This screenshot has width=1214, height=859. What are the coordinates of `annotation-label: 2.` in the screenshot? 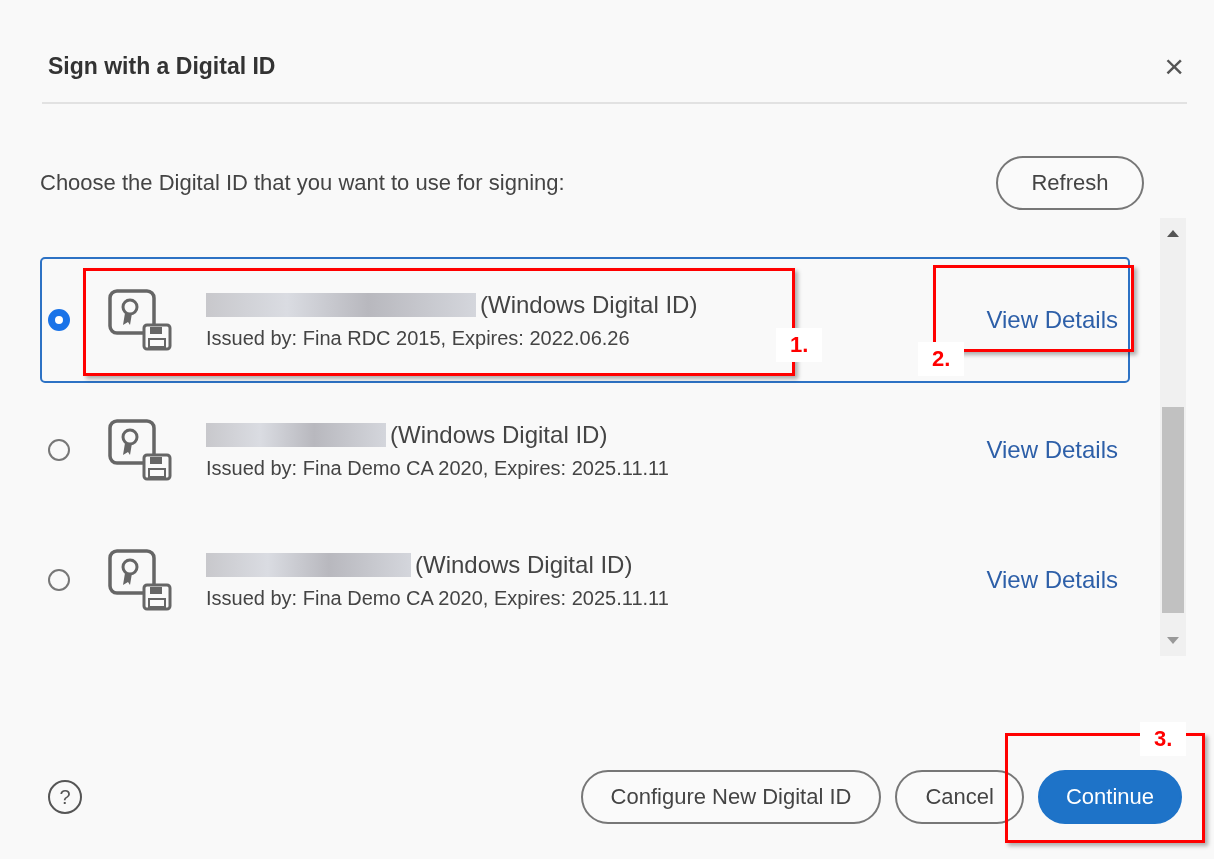 It's located at (941, 359).